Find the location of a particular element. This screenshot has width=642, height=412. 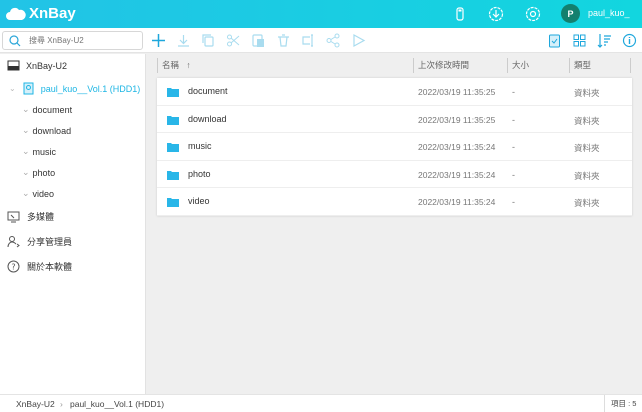

trash-icon is located at coordinates (283, 40).